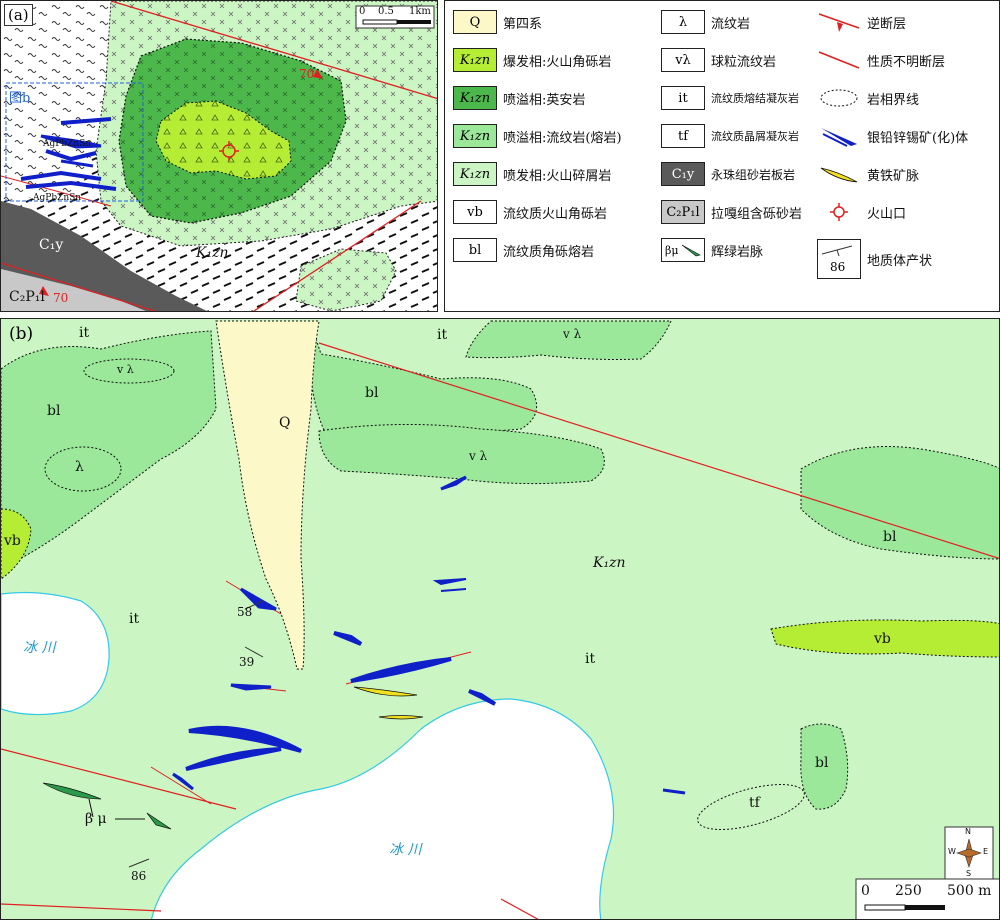  I want to click on inset-label: 图b, so click(20, 98).